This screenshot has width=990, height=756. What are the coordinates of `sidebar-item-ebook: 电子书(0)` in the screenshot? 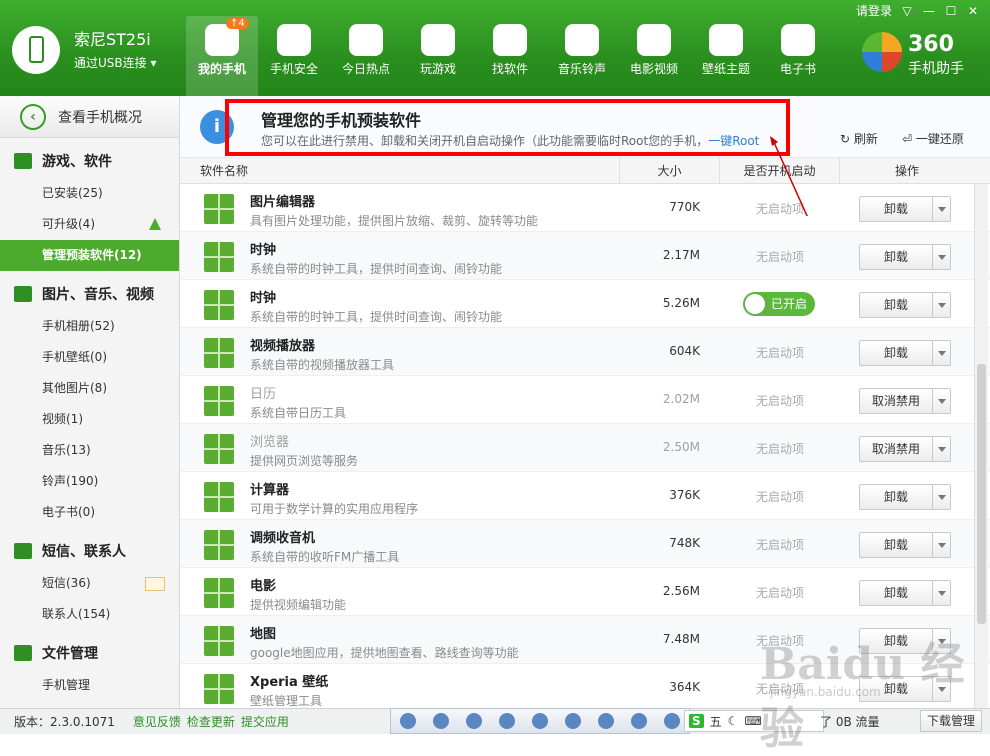 It's located at (89, 512).